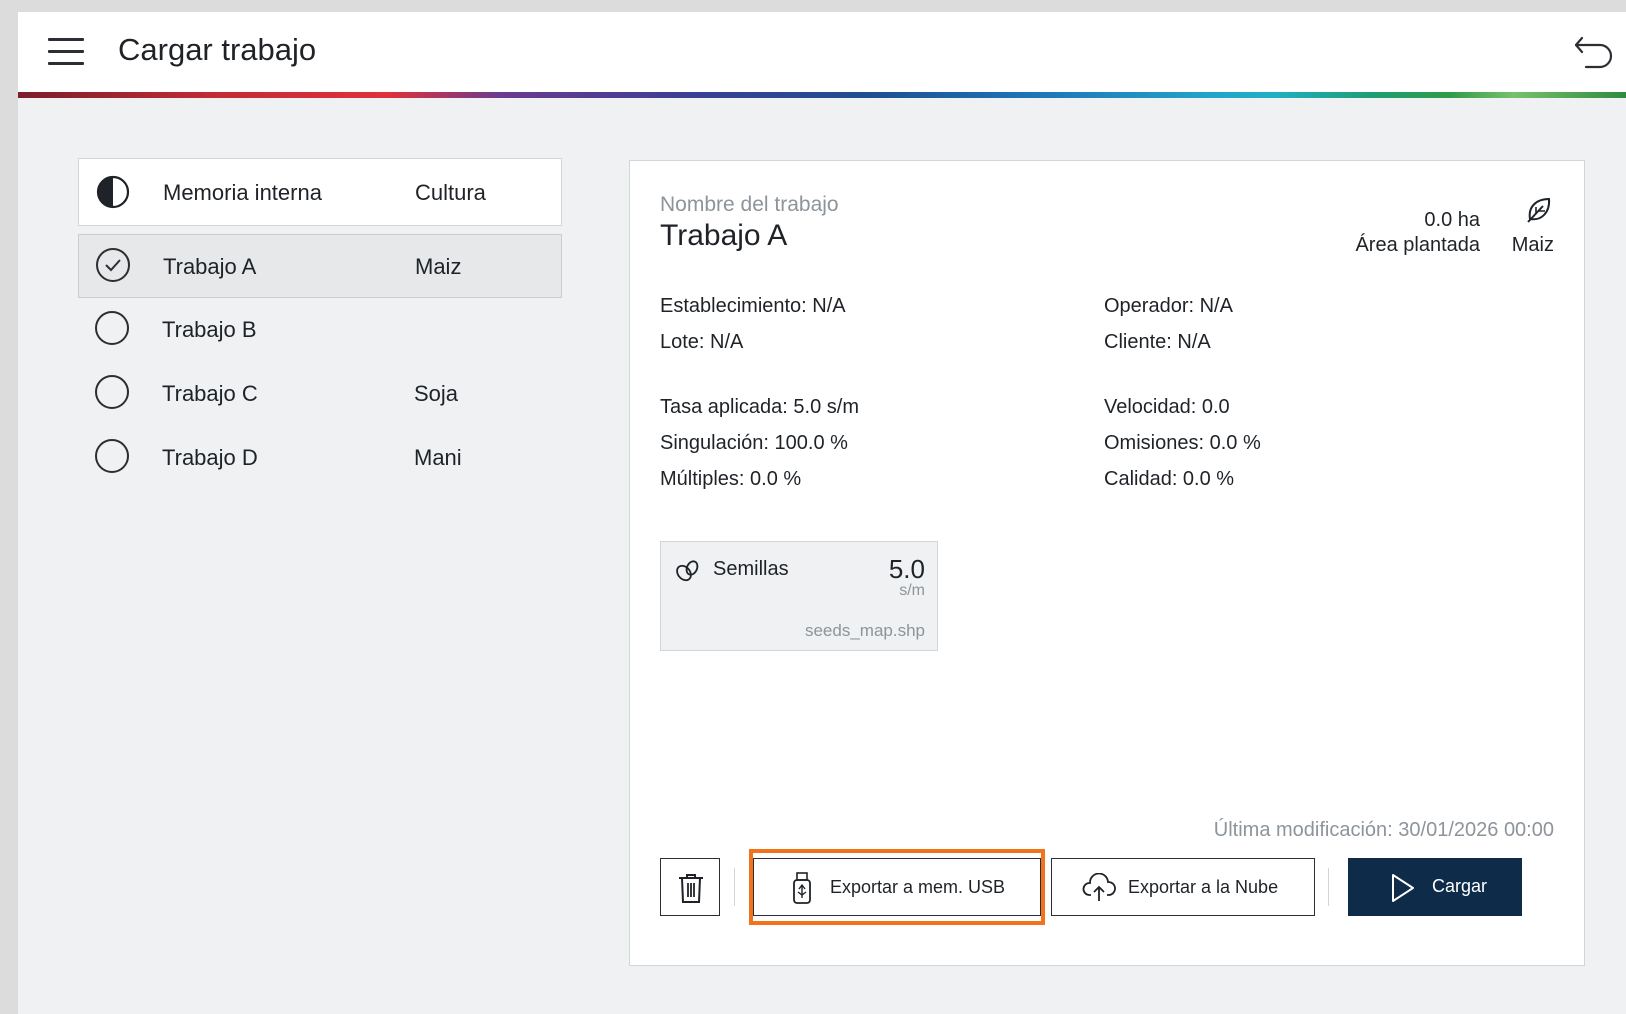 This screenshot has width=1626, height=1014. Describe the element at coordinates (438, 457) in the screenshot. I see `job-crop: Mani` at that location.